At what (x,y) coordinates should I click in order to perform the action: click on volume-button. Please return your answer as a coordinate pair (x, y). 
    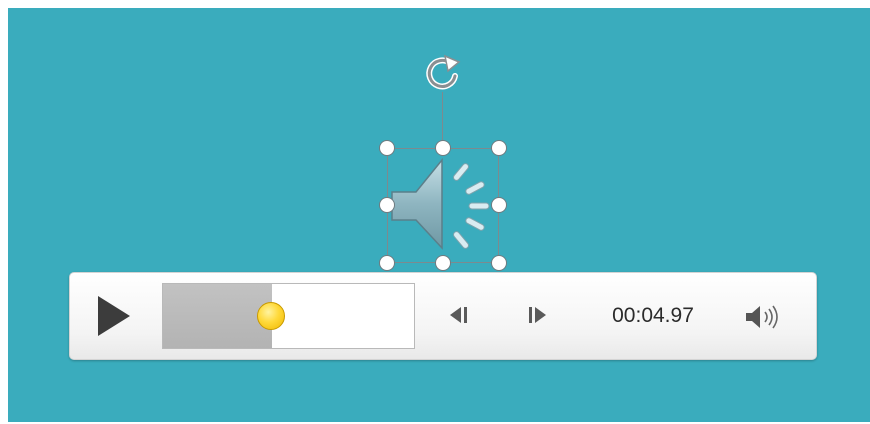
    Looking at the image, I should click on (765, 317).